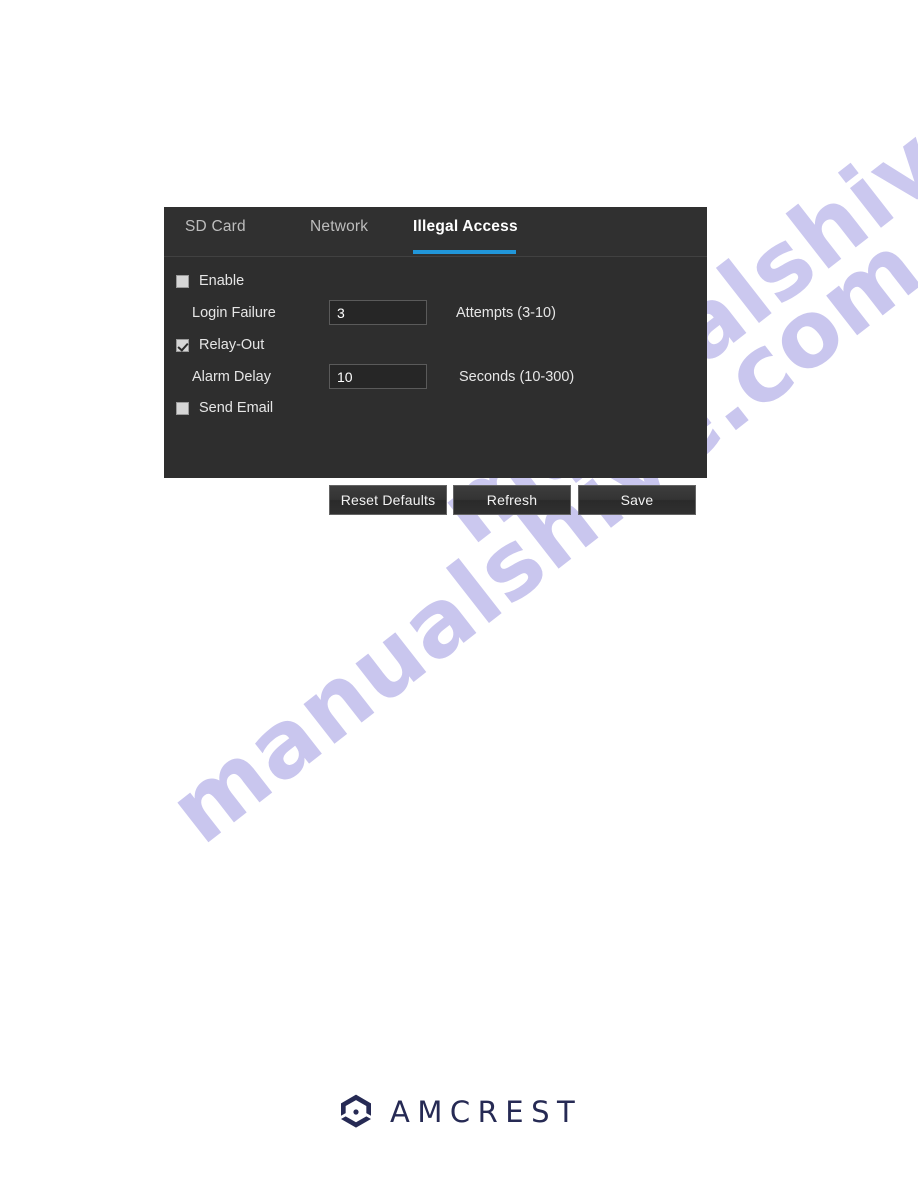  Describe the element at coordinates (339, 227) in the screenshot. I see `tab-network: Network` at that location.